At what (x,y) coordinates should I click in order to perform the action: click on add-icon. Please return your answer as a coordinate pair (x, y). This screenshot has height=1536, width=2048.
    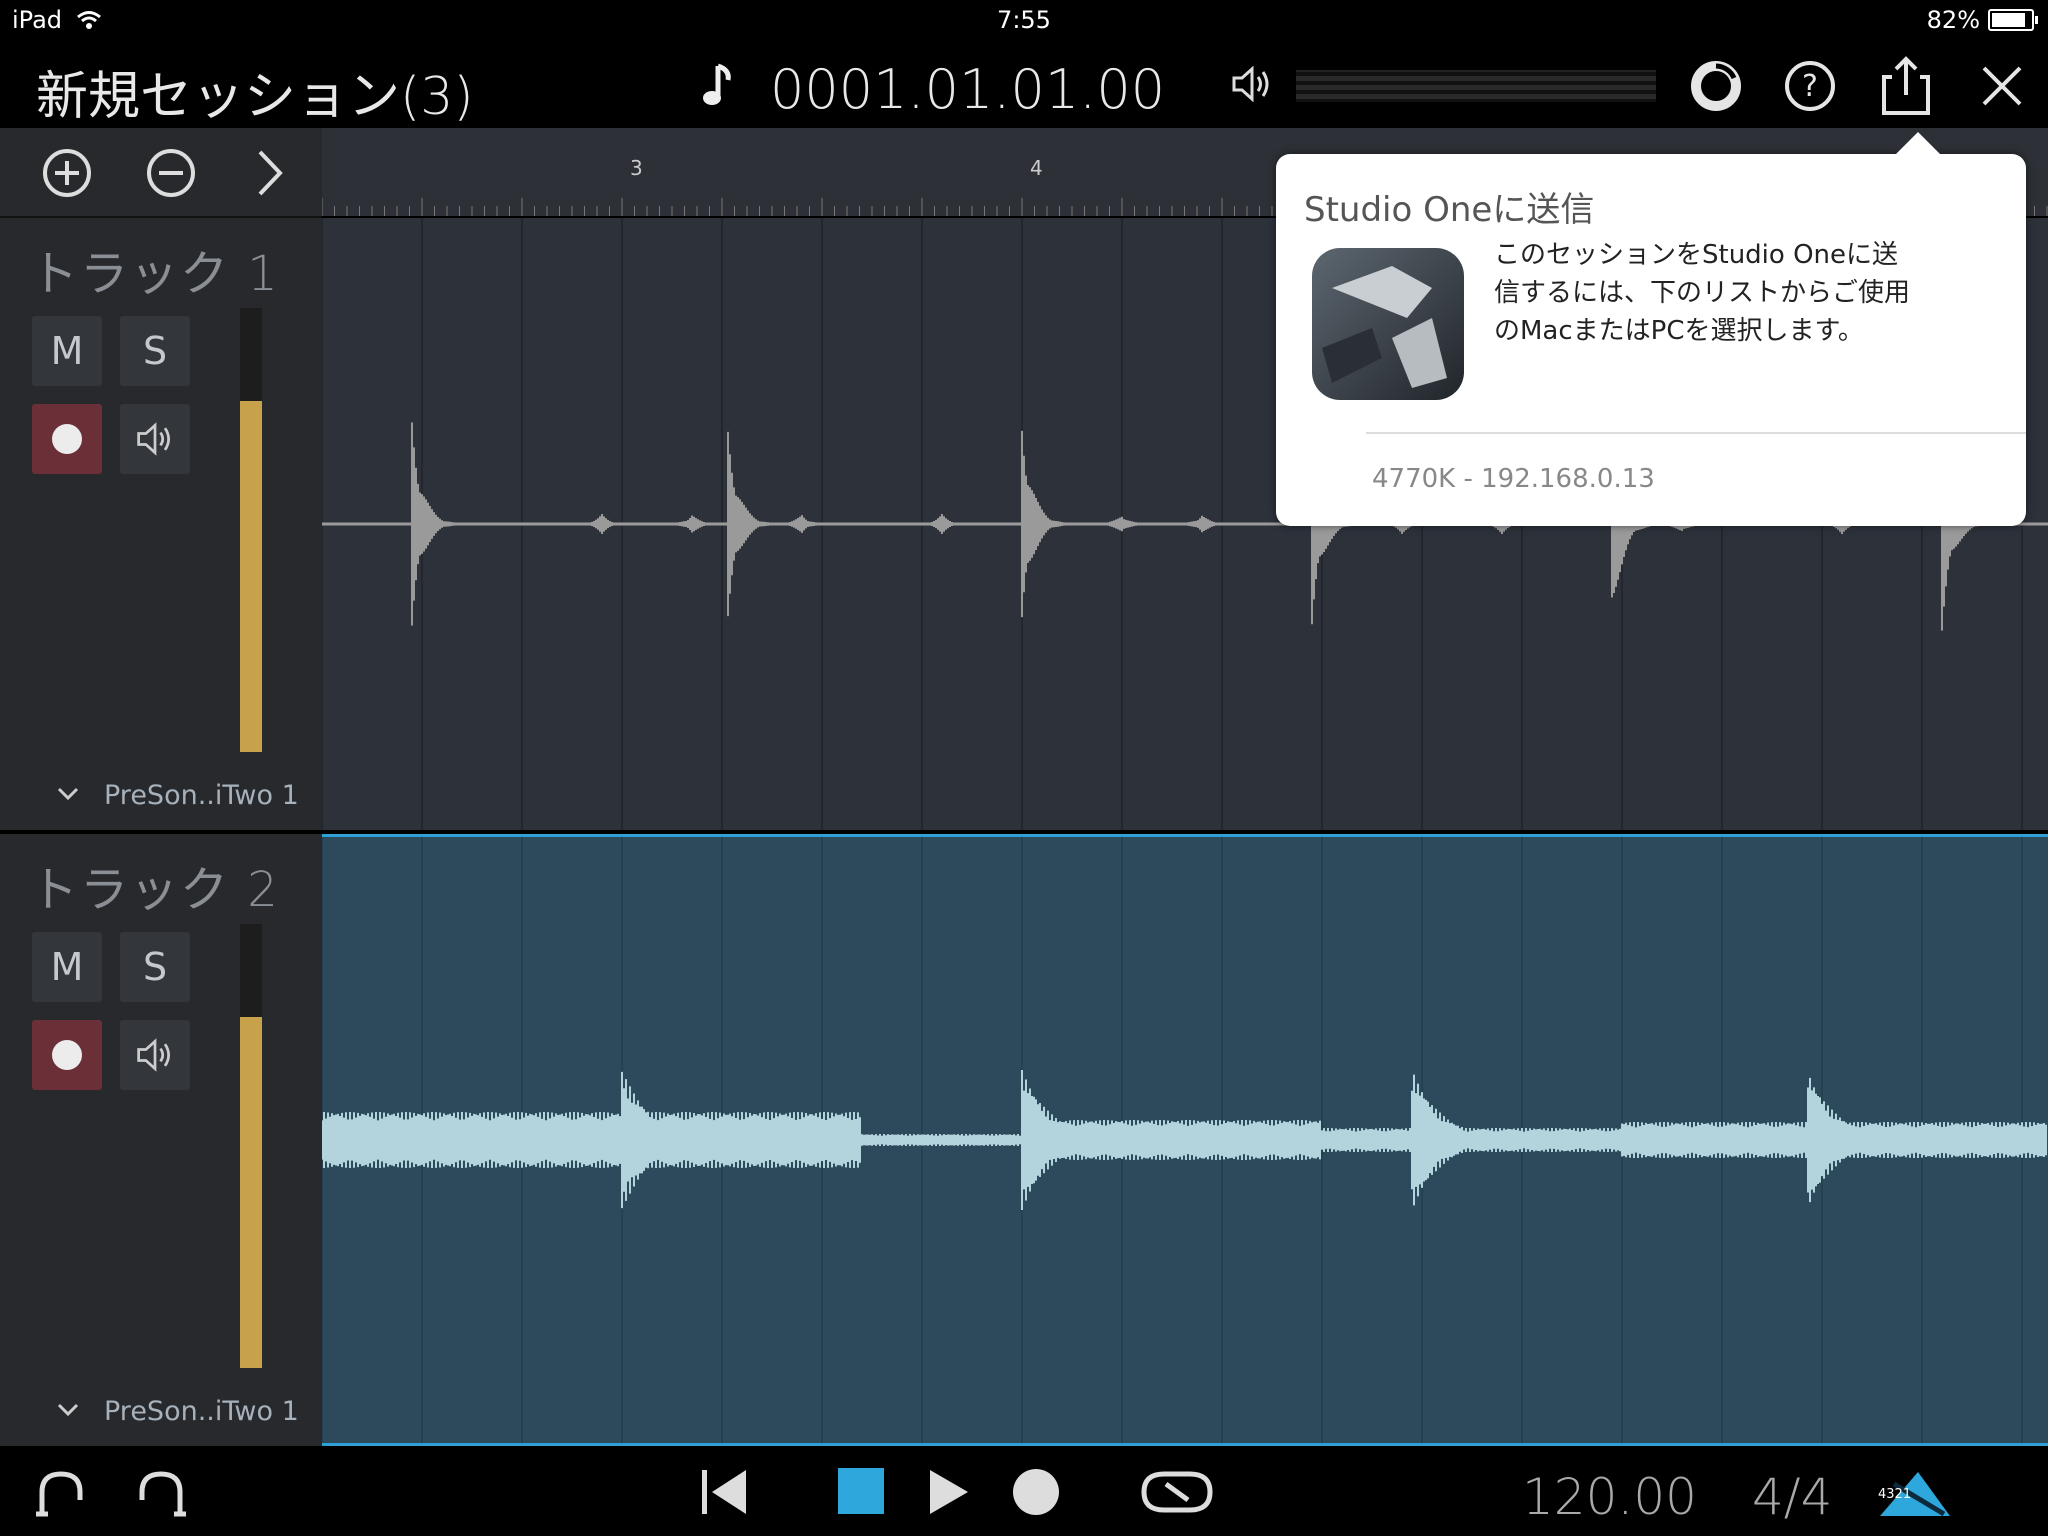
    Looking at the image, I should click on (67, 175).